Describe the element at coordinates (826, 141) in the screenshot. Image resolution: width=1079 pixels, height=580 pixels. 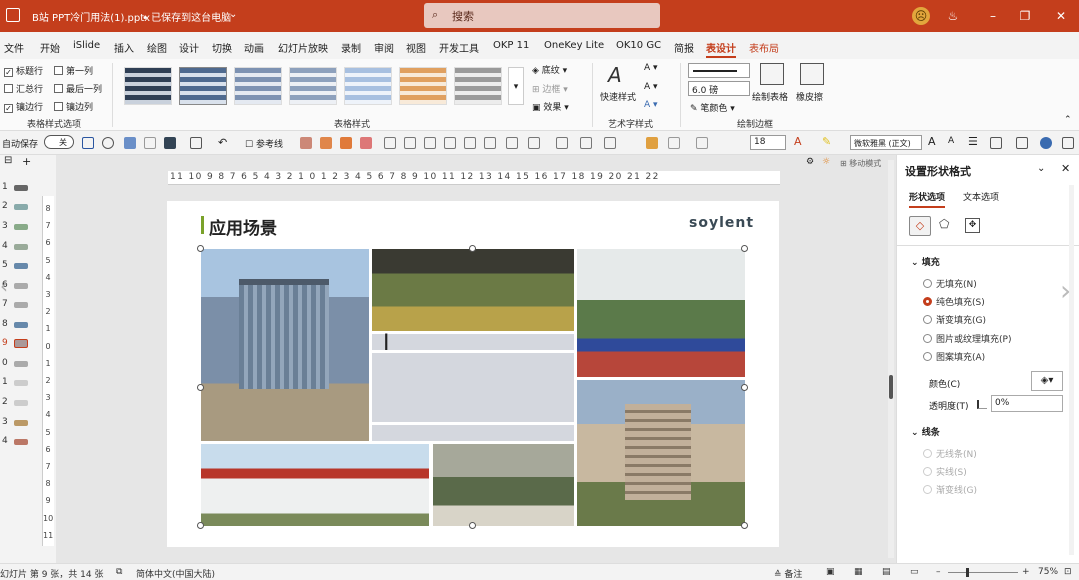
I see `highlight-icon: ✎` at that location.